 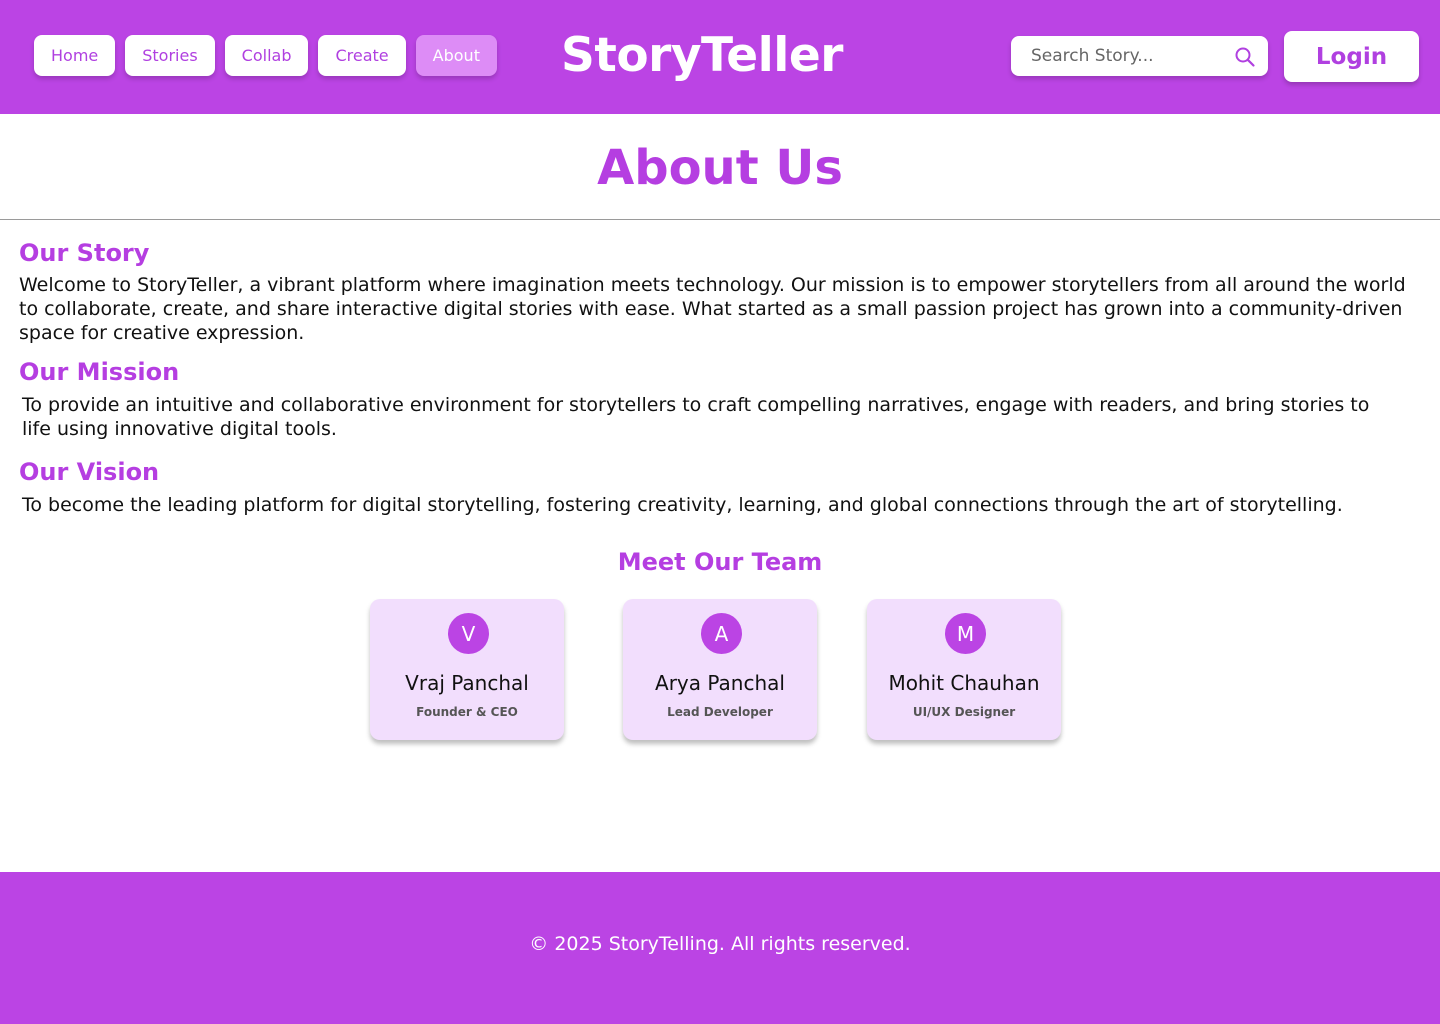 I want to click on team-card: A Arya Panchal Lead Developer, so click(x=720, y=669).